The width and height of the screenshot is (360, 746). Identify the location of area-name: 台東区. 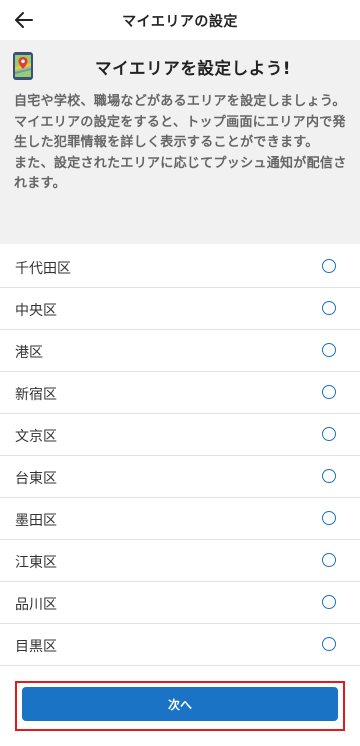
(36, 479).